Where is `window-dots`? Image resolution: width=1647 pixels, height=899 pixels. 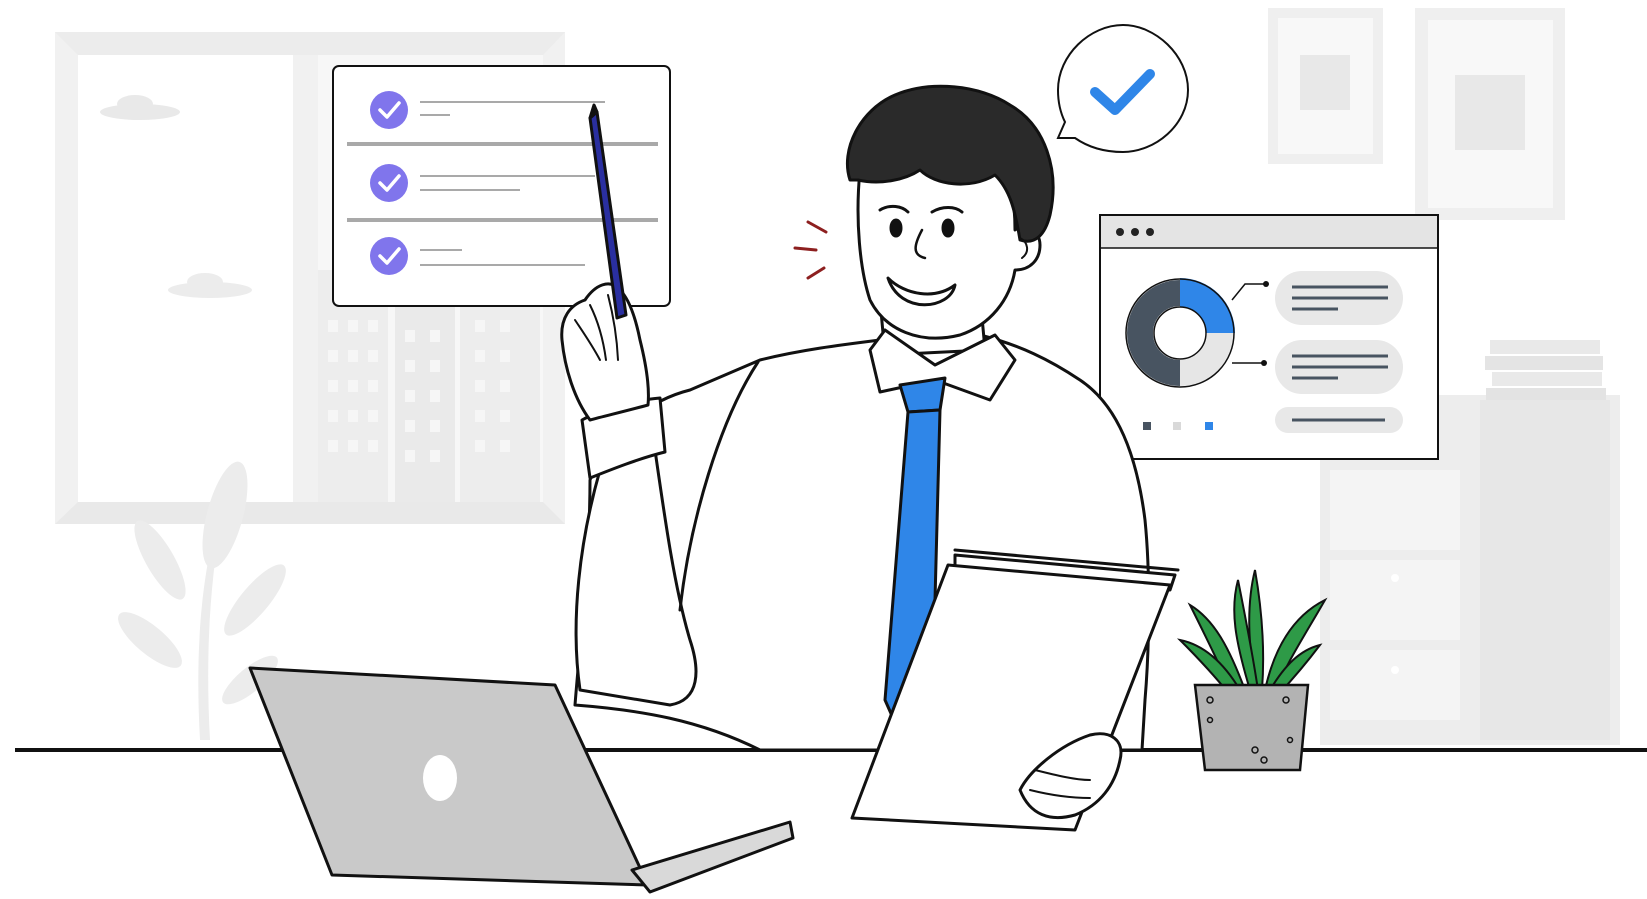 window-dots is located at coordinates (1135, 232).